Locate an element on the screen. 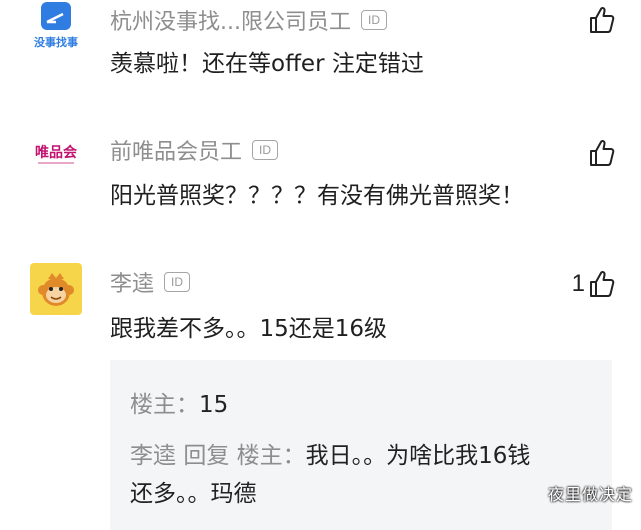  reply-text: 我日。。为啥比我16钱 is located at coordinates (418, 456).